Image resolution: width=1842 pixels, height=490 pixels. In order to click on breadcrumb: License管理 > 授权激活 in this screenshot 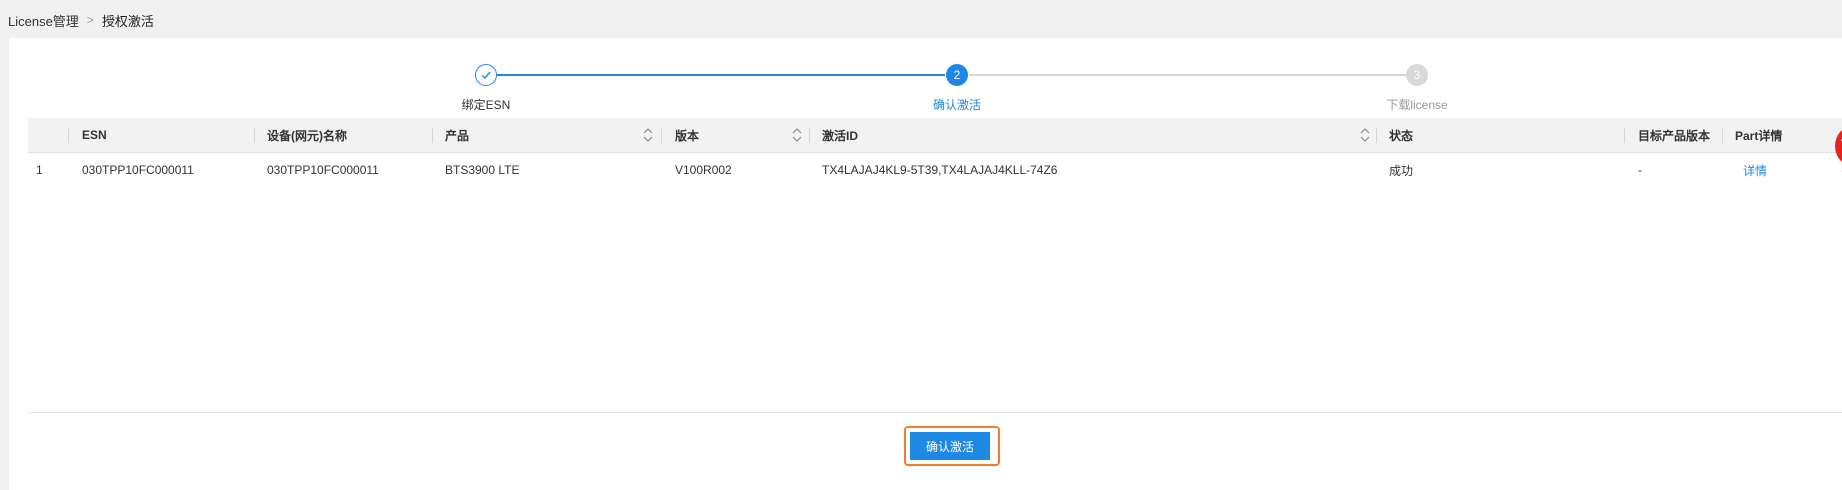, I will do `click(81, 20)`.